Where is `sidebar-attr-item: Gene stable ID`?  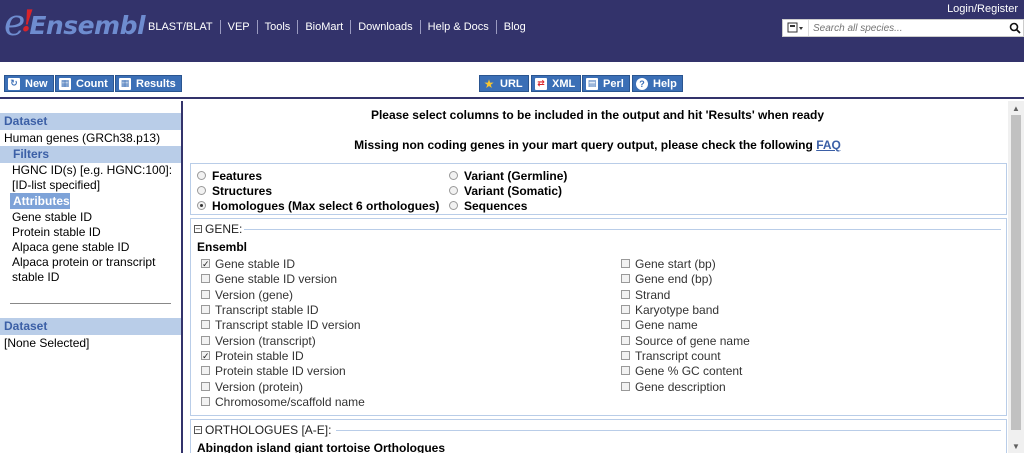 sidebar-attr-item: Gene stable ID is located at coordinates (52, 217).